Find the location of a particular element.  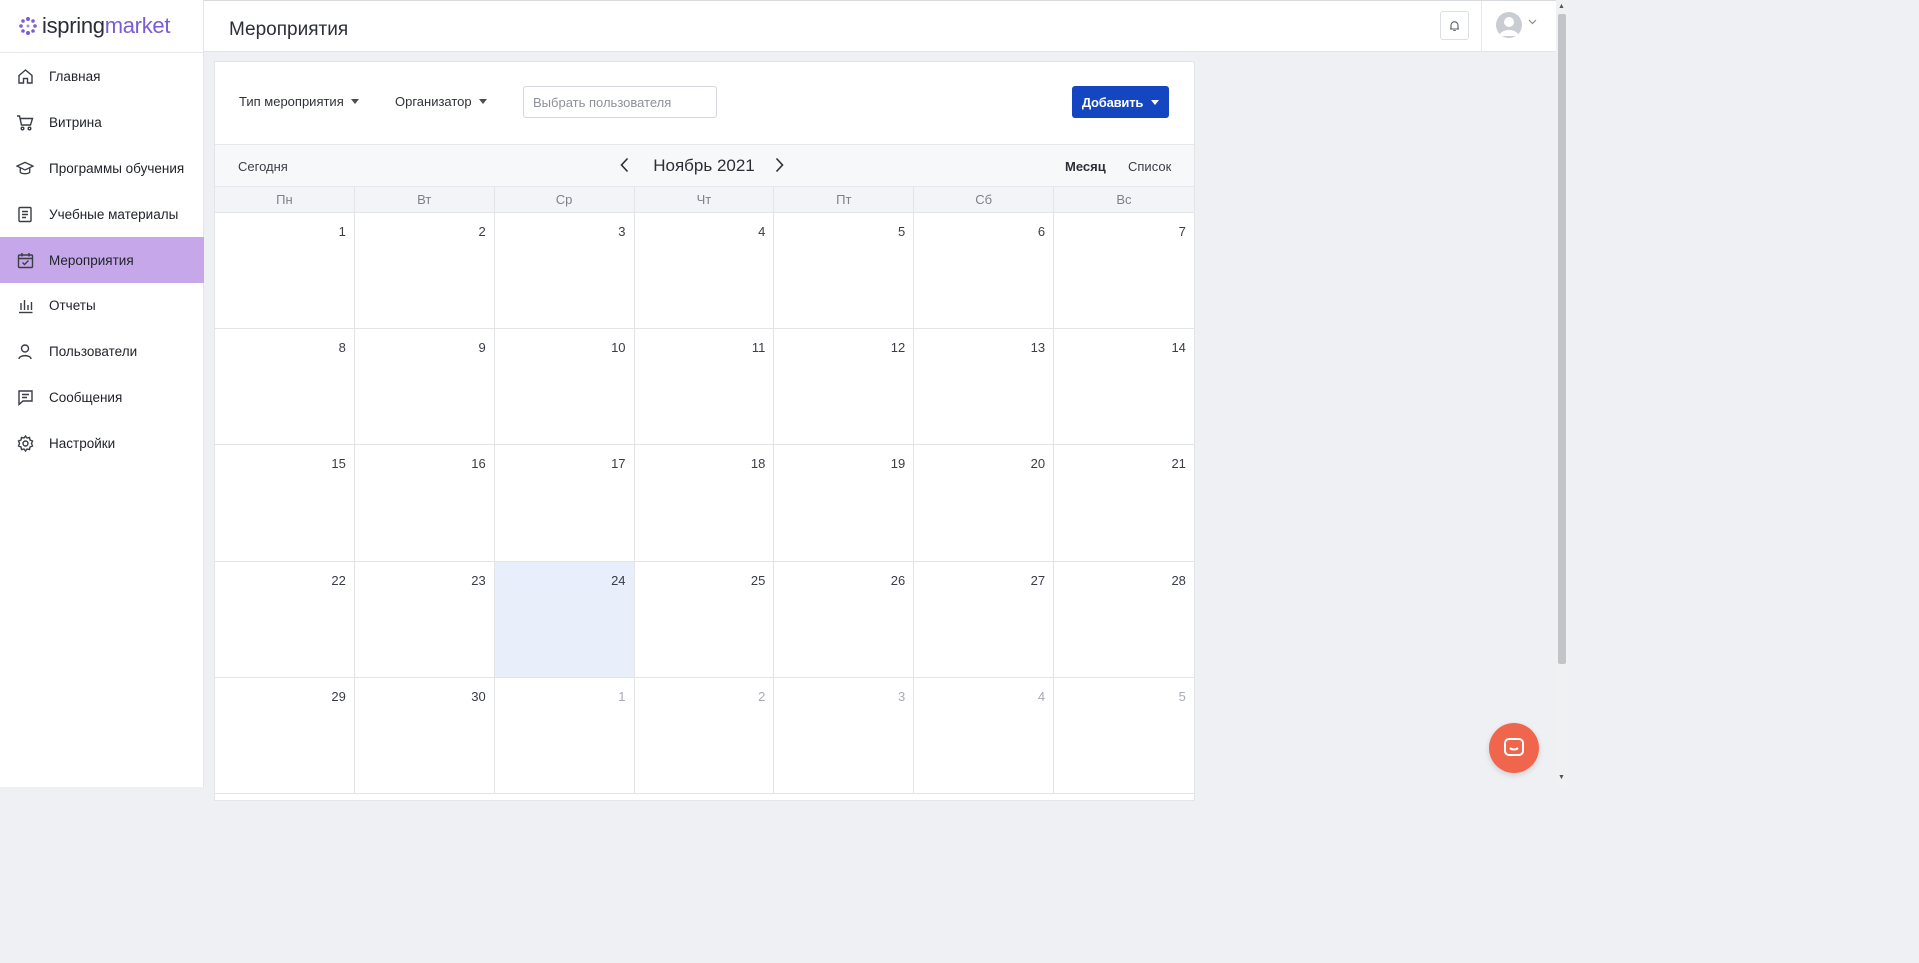

calendar-day: 19 is located at coordinates (844, 503).